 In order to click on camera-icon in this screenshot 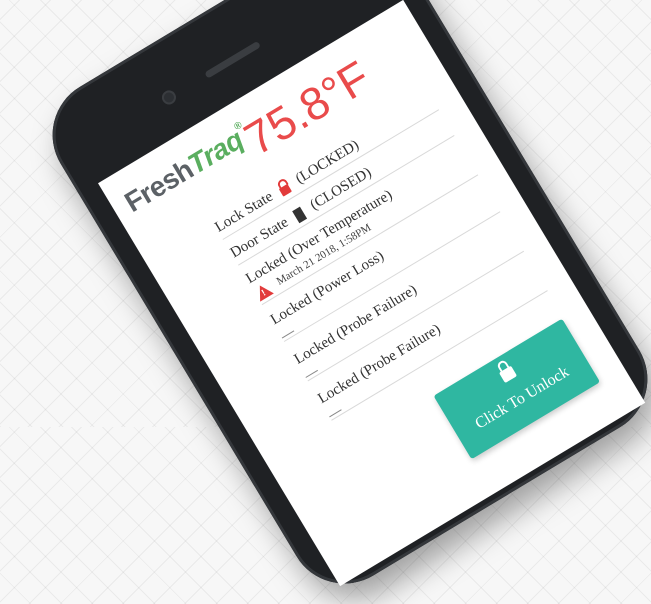, I will do `click(169, 97)`.